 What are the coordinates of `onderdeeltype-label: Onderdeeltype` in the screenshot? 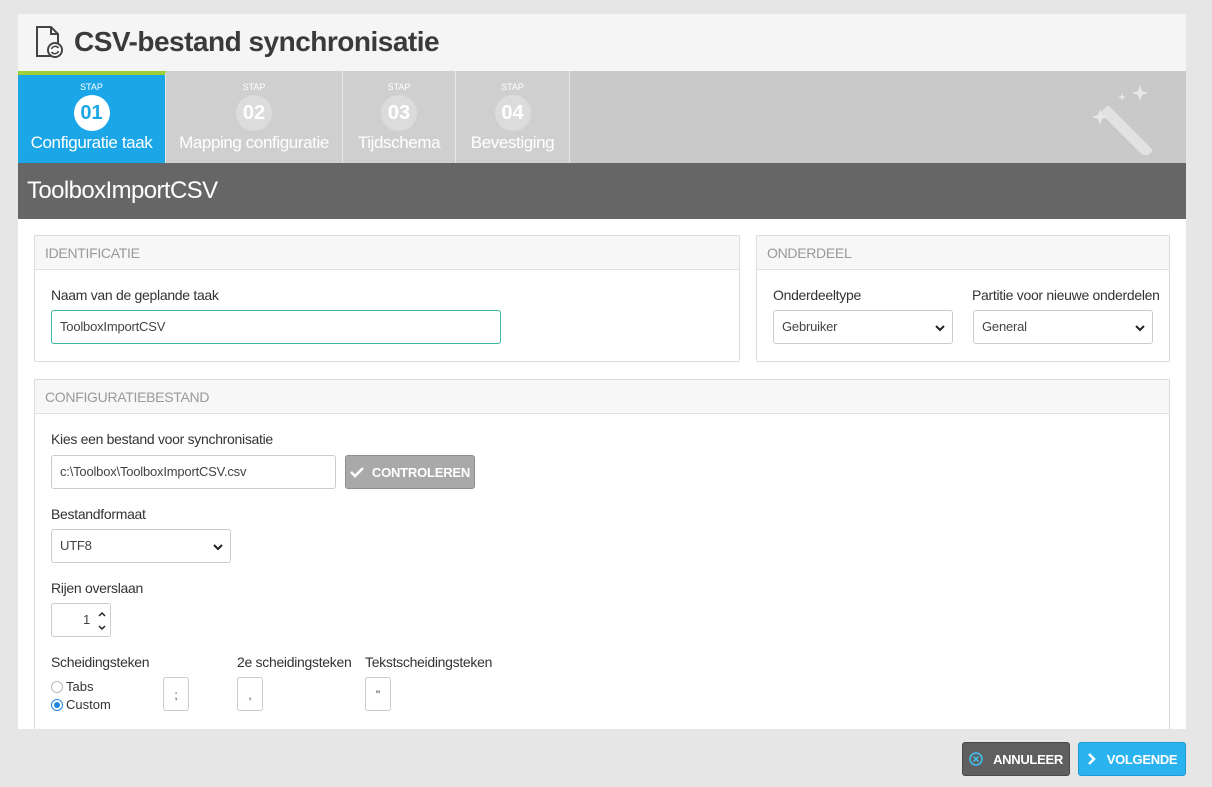 It's located at (817, 295).